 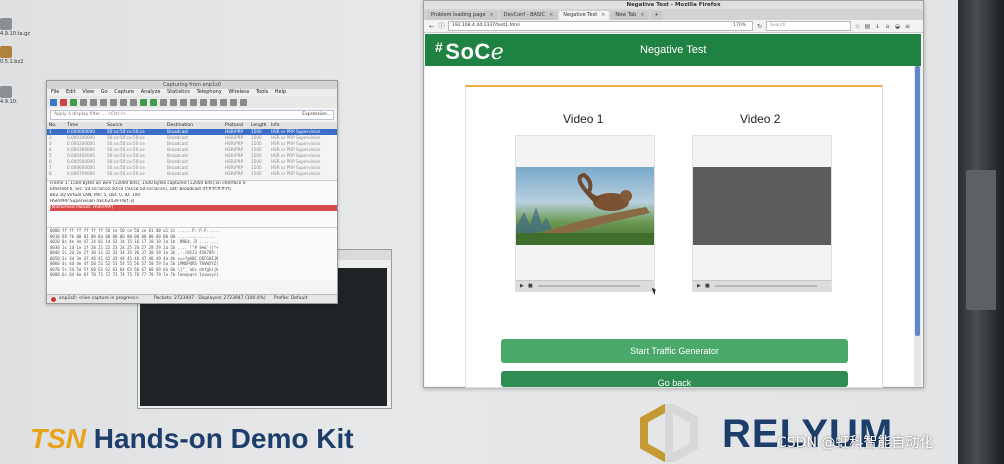 I want to click on flying-squirrel-image, so click(x=585, y=208).